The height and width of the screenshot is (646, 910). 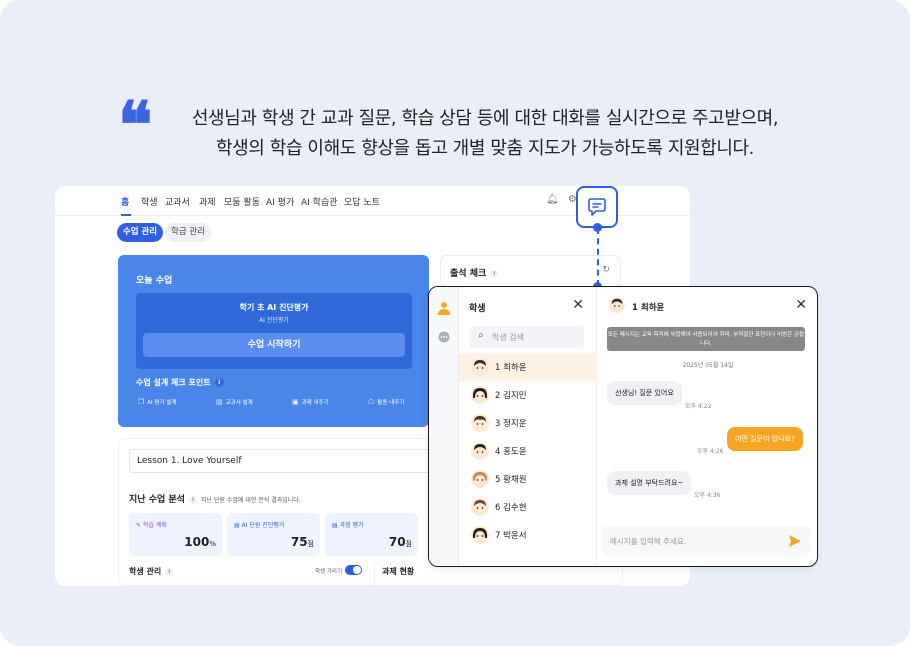 I want to click on user-icon, so click(x=444, y=308).